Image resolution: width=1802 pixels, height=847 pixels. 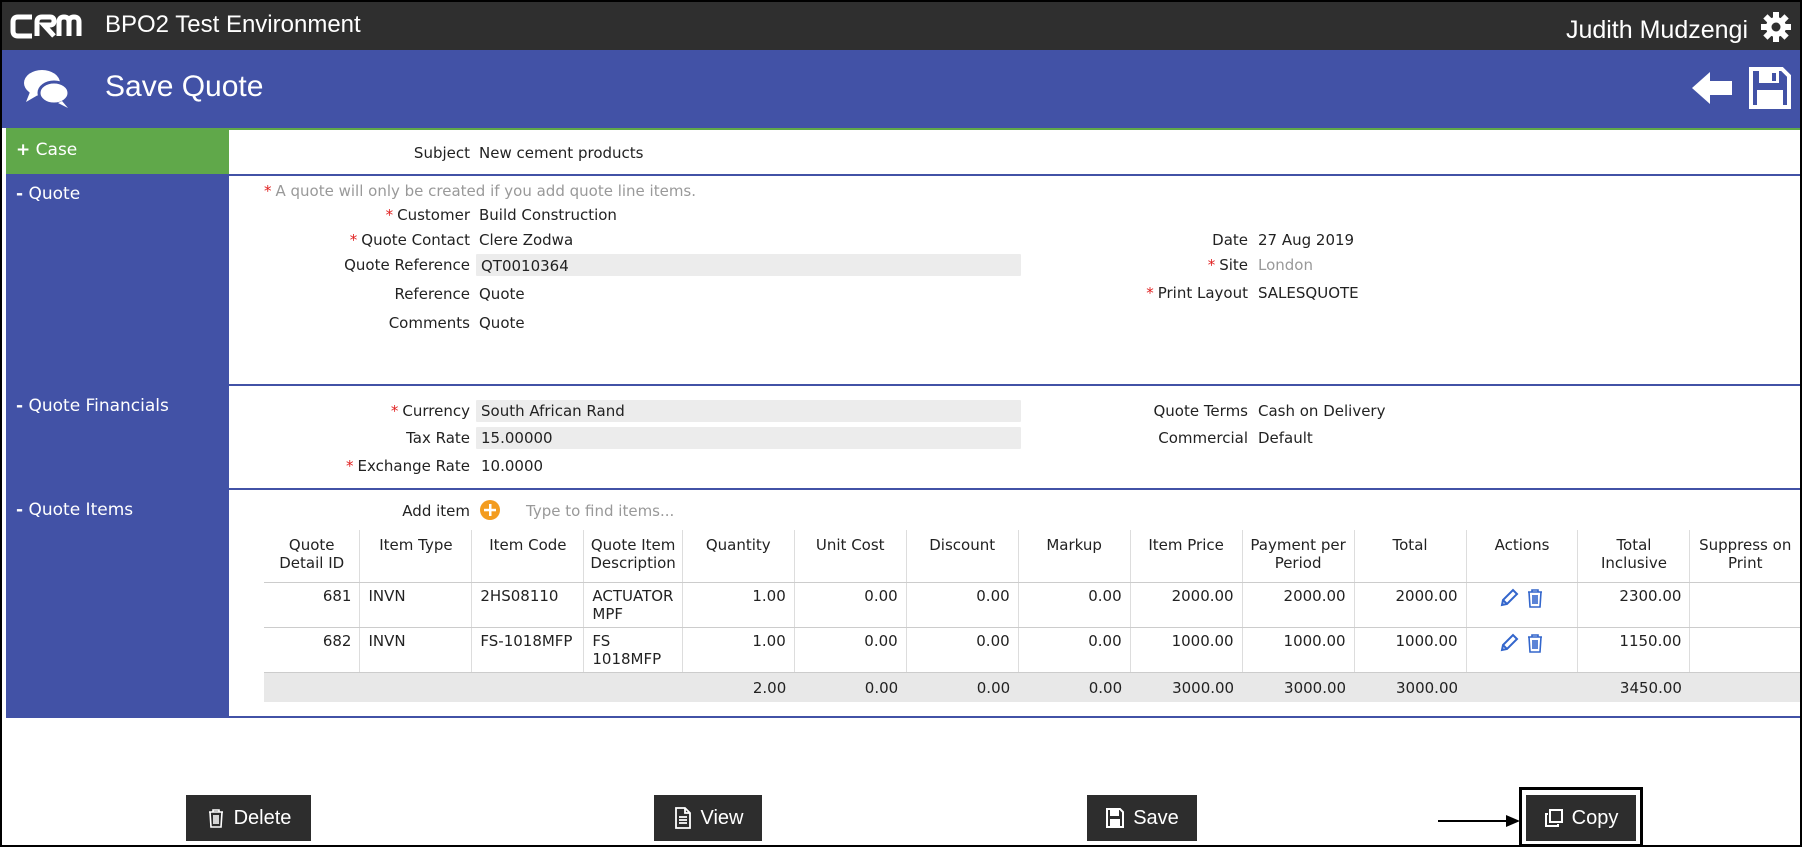 I want to click on total-inclusive: 3450.00, so click(x=1633, y=687).